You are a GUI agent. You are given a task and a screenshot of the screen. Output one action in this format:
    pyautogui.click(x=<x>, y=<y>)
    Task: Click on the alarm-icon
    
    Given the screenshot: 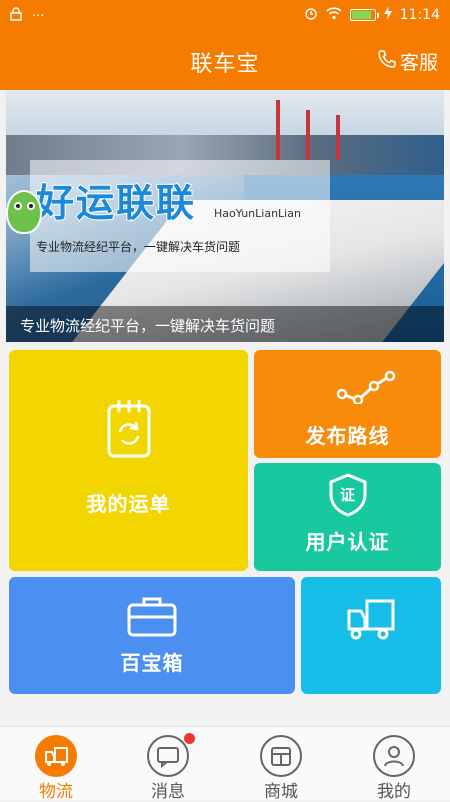 What is the action you would take?
    pyautogui.click(x=311, y=15)
    